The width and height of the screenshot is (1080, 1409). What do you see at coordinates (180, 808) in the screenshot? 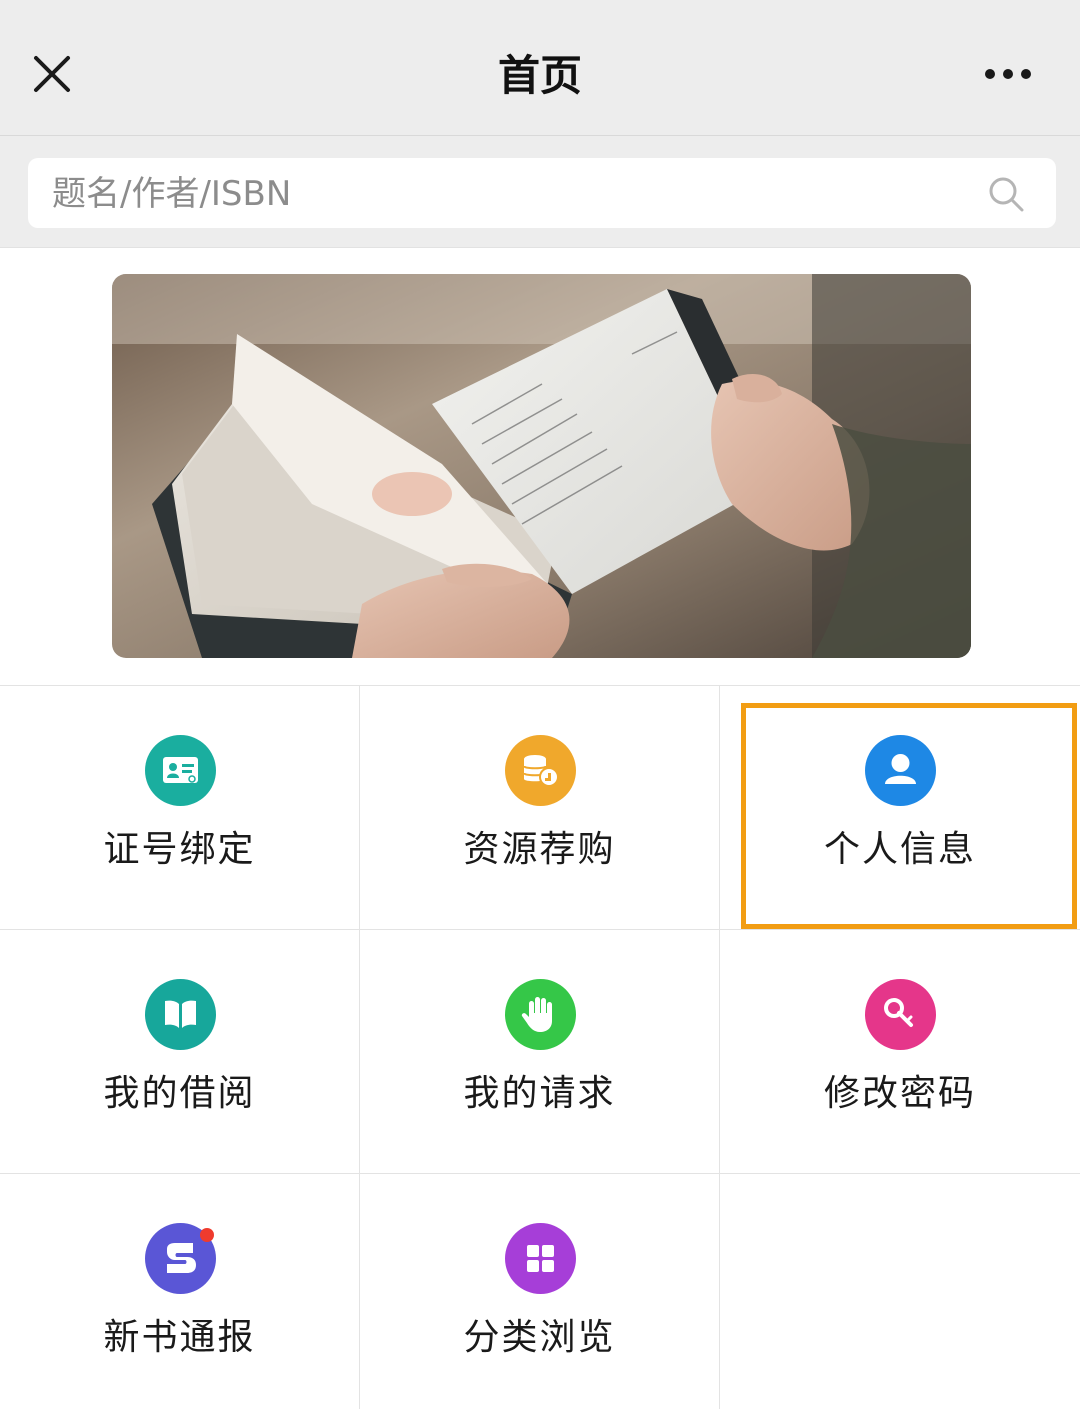
I see `grid-item-card-binding: 证号绑定` at bounding box center [180, 808].